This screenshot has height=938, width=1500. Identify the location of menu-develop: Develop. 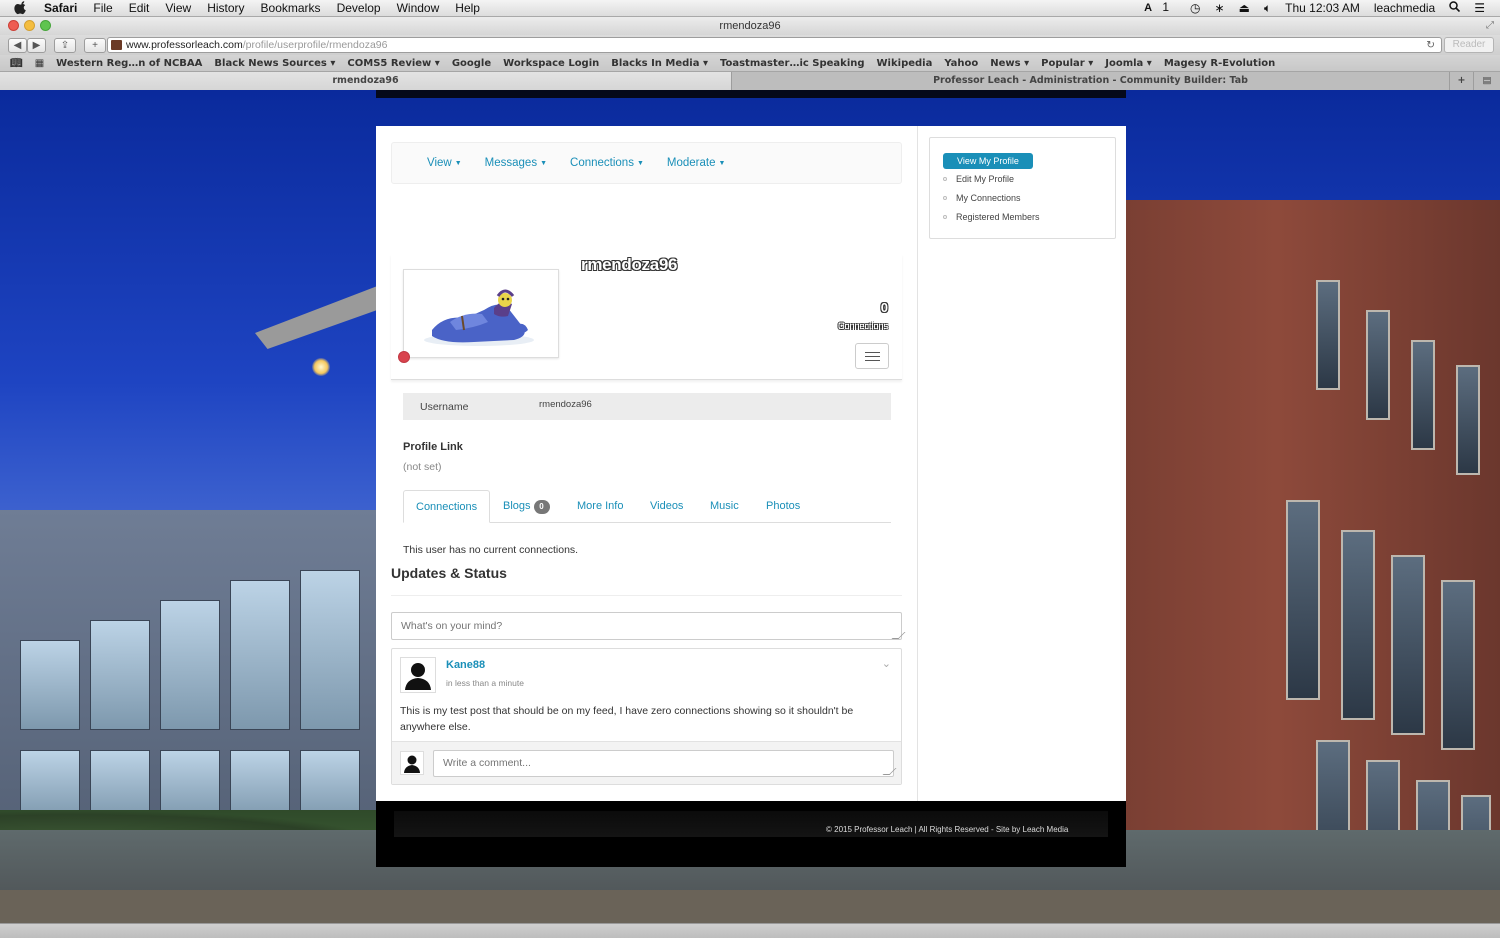
(359, 8).